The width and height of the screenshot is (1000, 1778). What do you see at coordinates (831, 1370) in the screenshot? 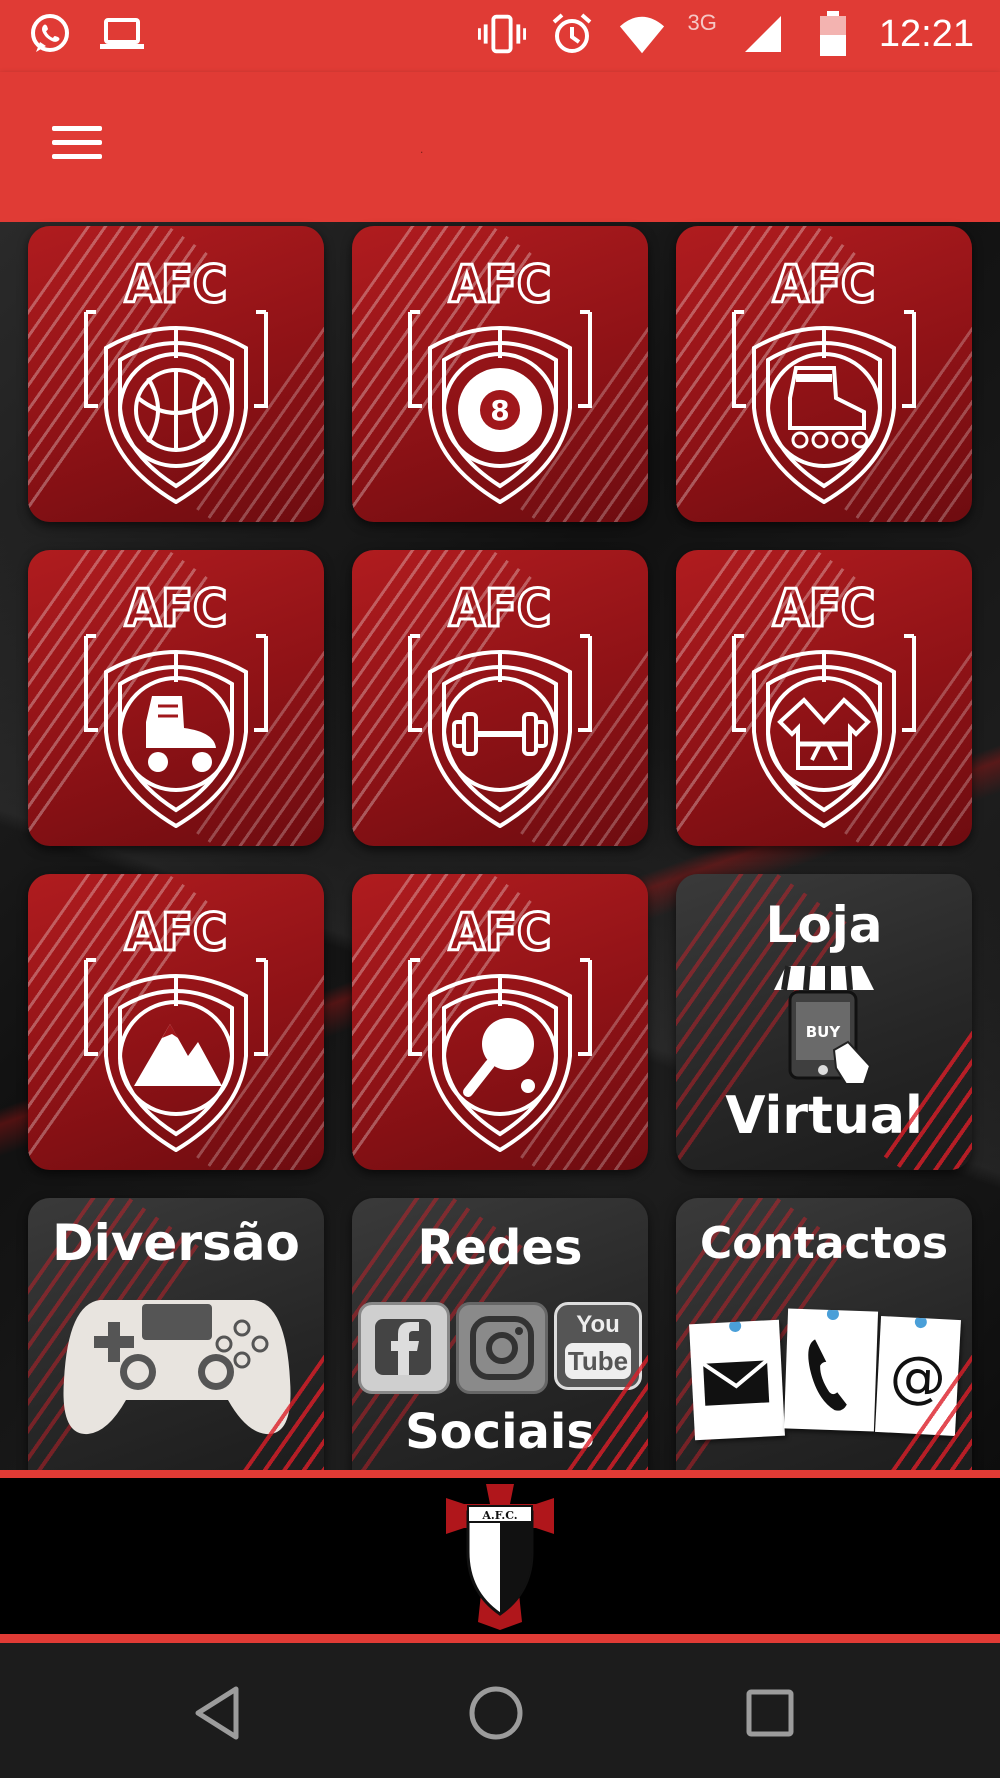
I see `phone-icon` at bounding box center [831, 1370].